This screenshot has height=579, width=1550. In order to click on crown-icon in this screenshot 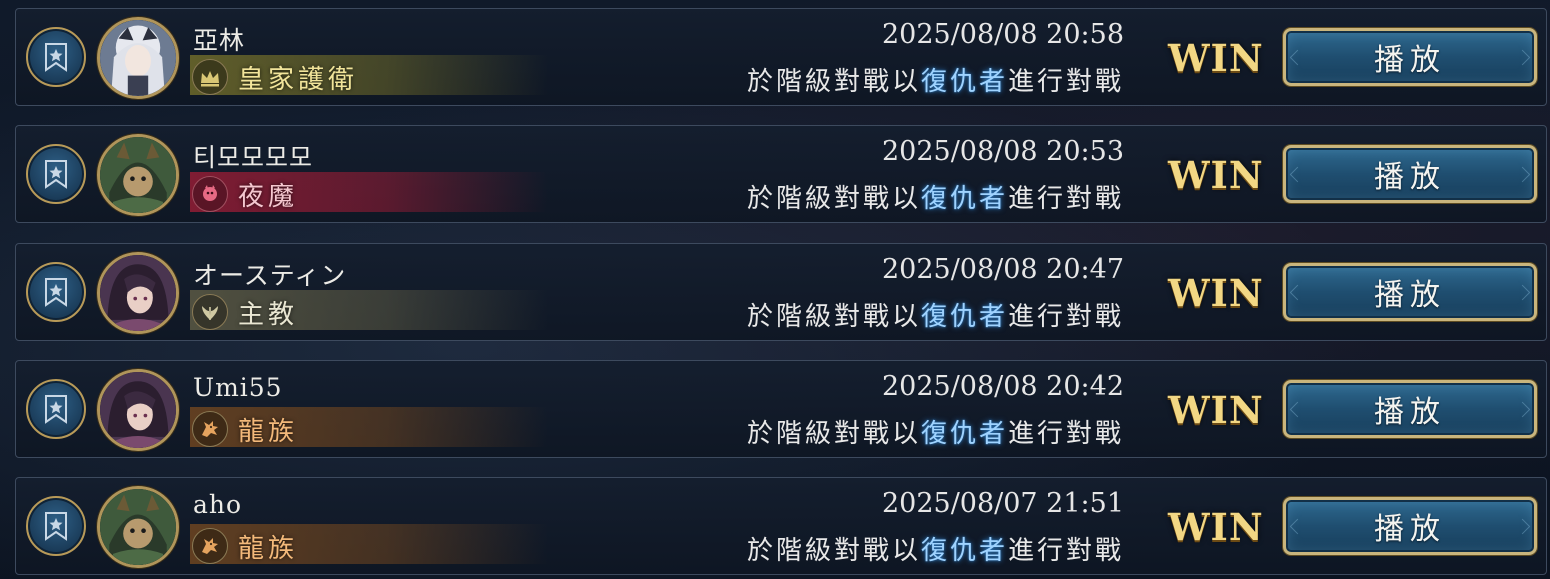, I will do `click(210, 79)`.